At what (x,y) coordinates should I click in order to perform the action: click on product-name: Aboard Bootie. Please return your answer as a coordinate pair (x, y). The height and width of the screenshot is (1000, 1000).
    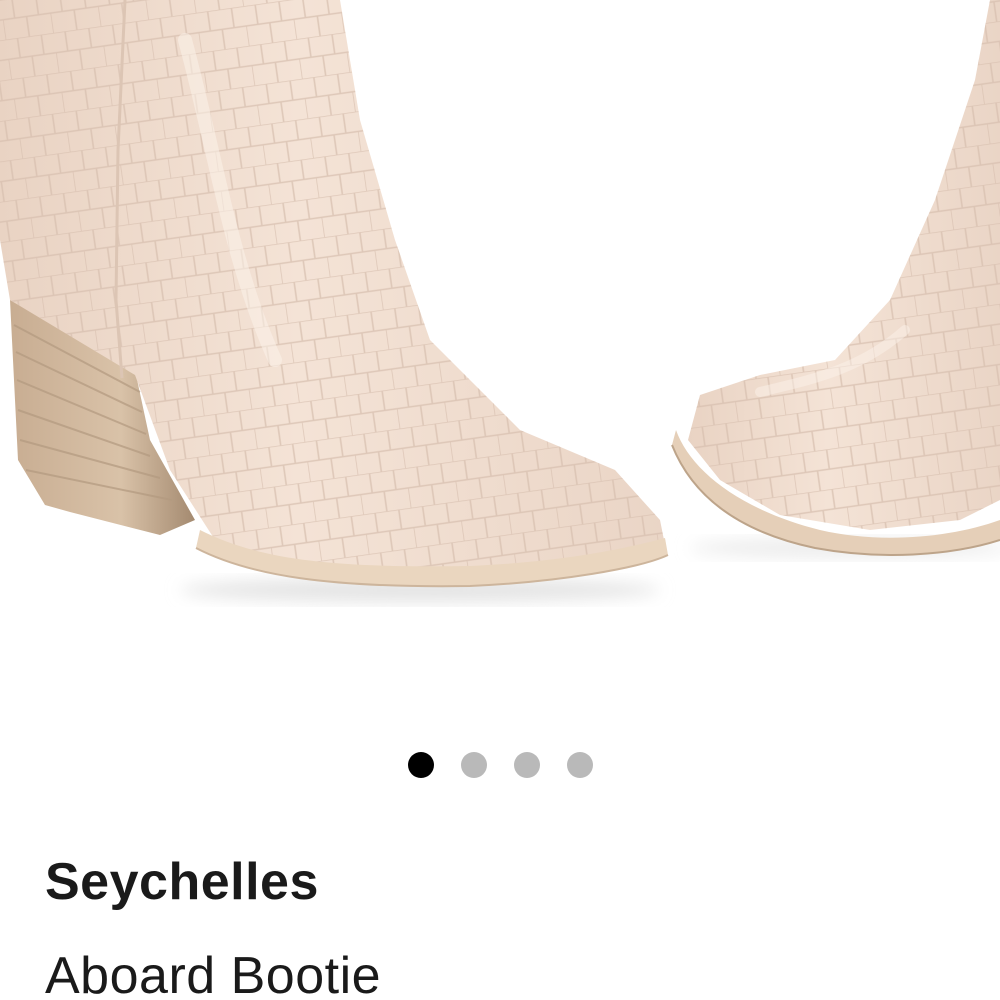
    Looking at the image, I should click on (213, 973).